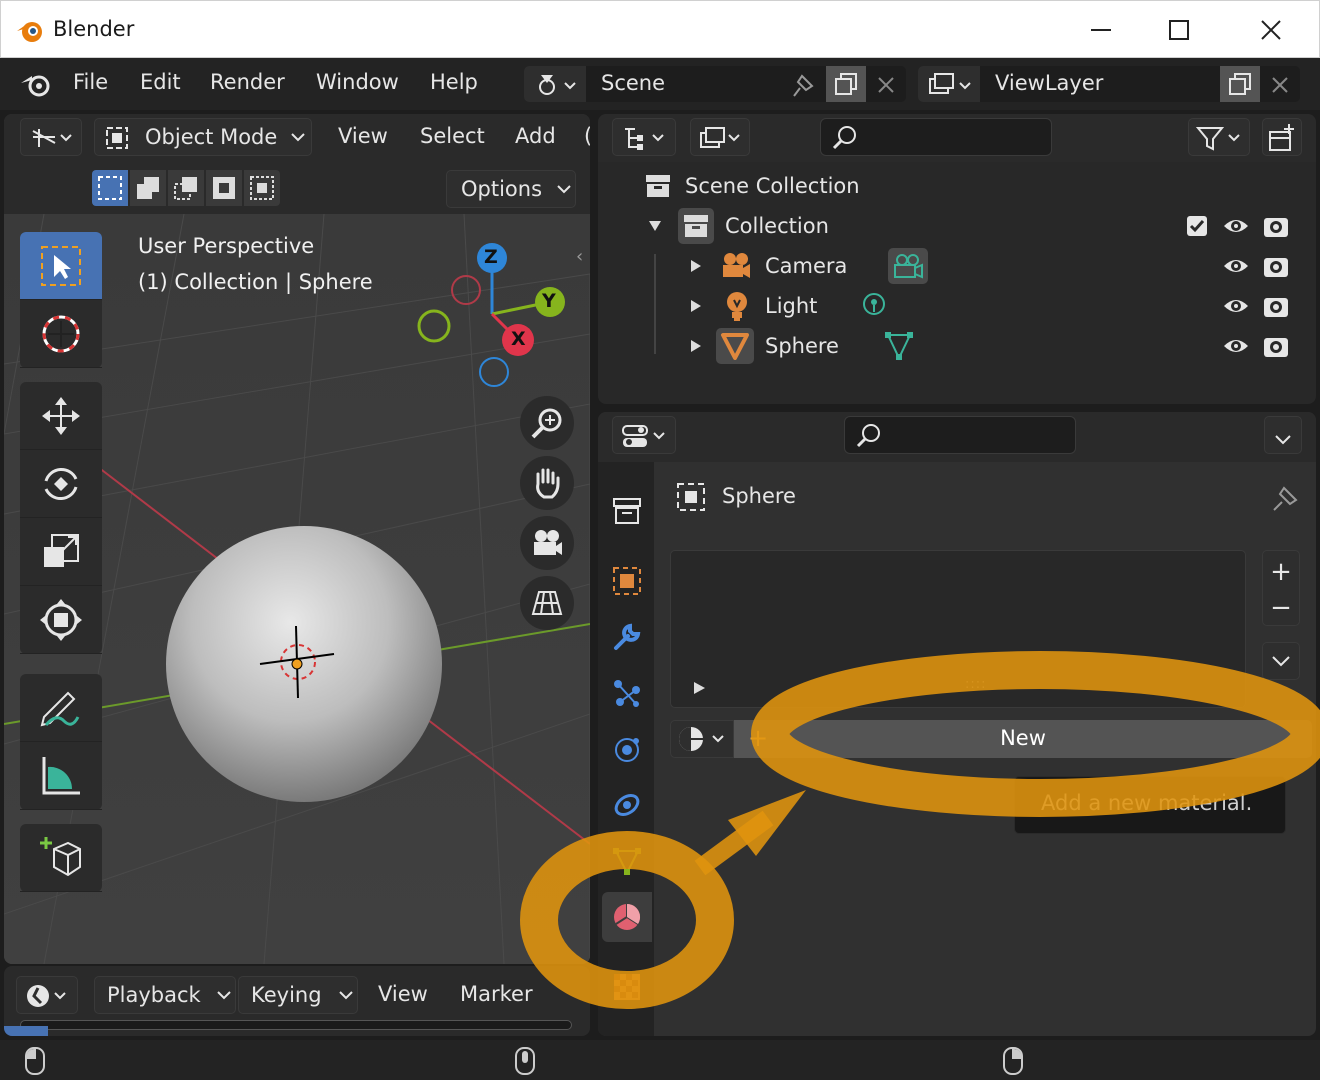 This screenshot has width=1320, height=1080. What do you see at coordinates (583, 258) in the screenshot?
I see `sidebar-toggle-icon: ‹` at bounding box center [583, 258].